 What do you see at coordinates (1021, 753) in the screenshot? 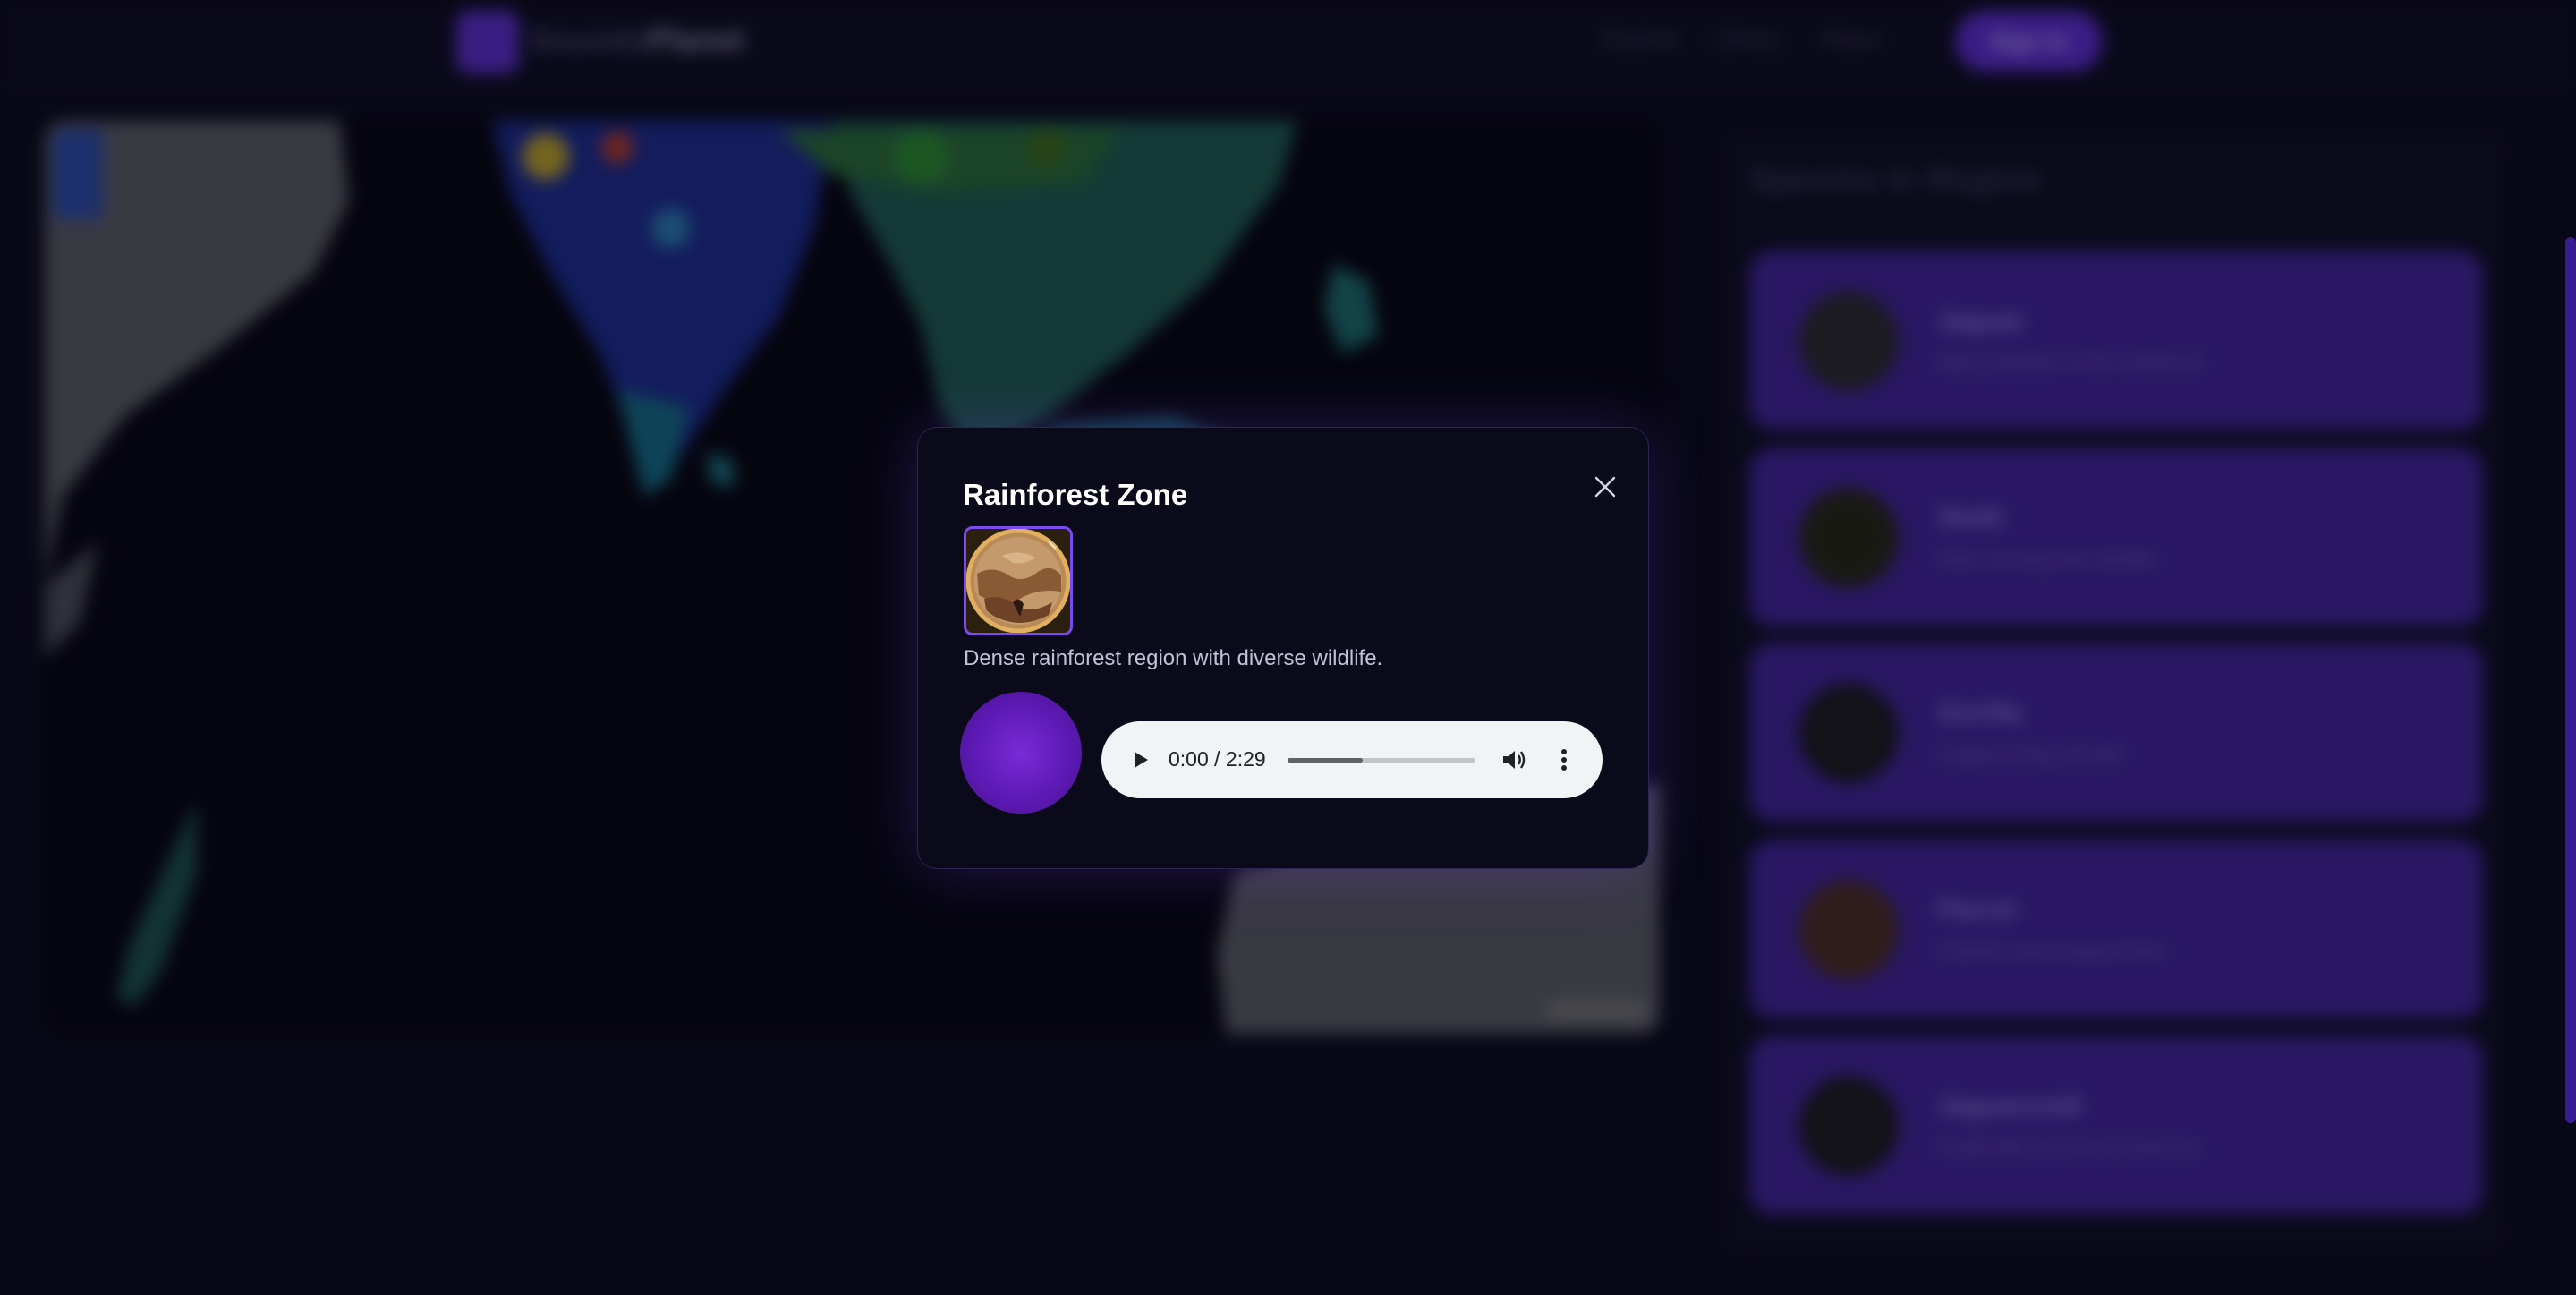
I see `ambient-visualizer-orb` at bounding box center [1021, 753].